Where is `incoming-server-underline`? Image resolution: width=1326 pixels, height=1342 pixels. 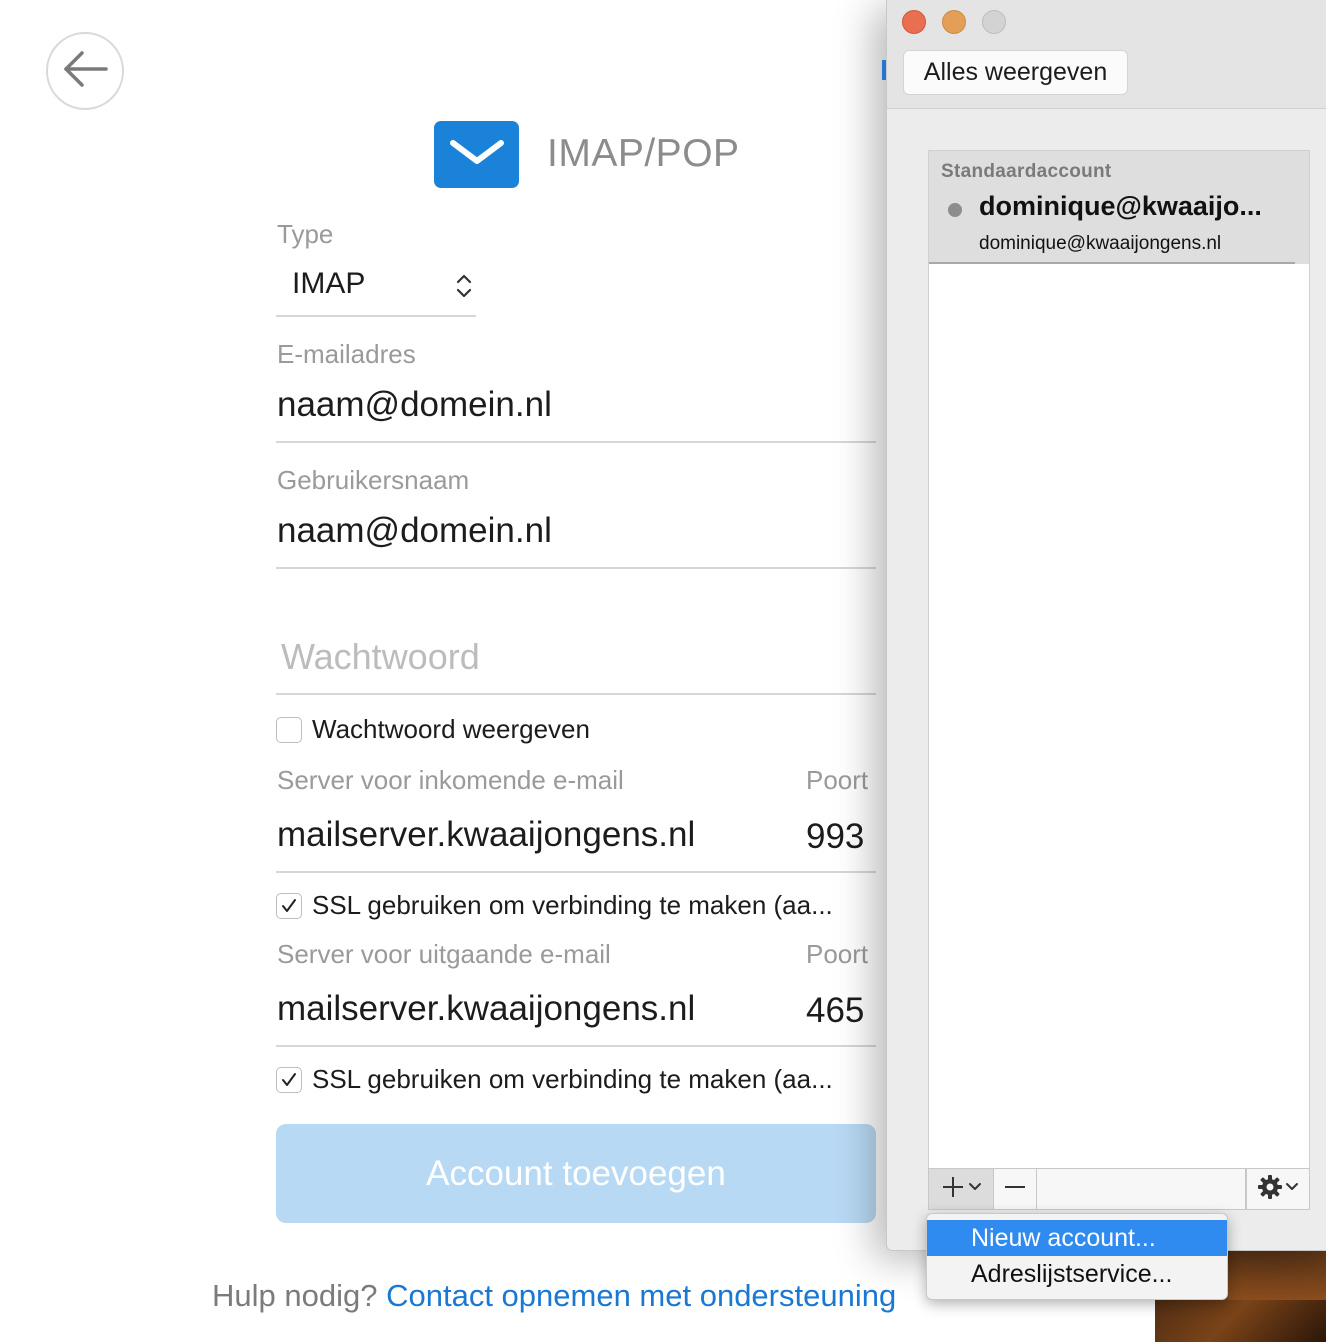
incoming-server-underline is located at coordinates (576, 872).